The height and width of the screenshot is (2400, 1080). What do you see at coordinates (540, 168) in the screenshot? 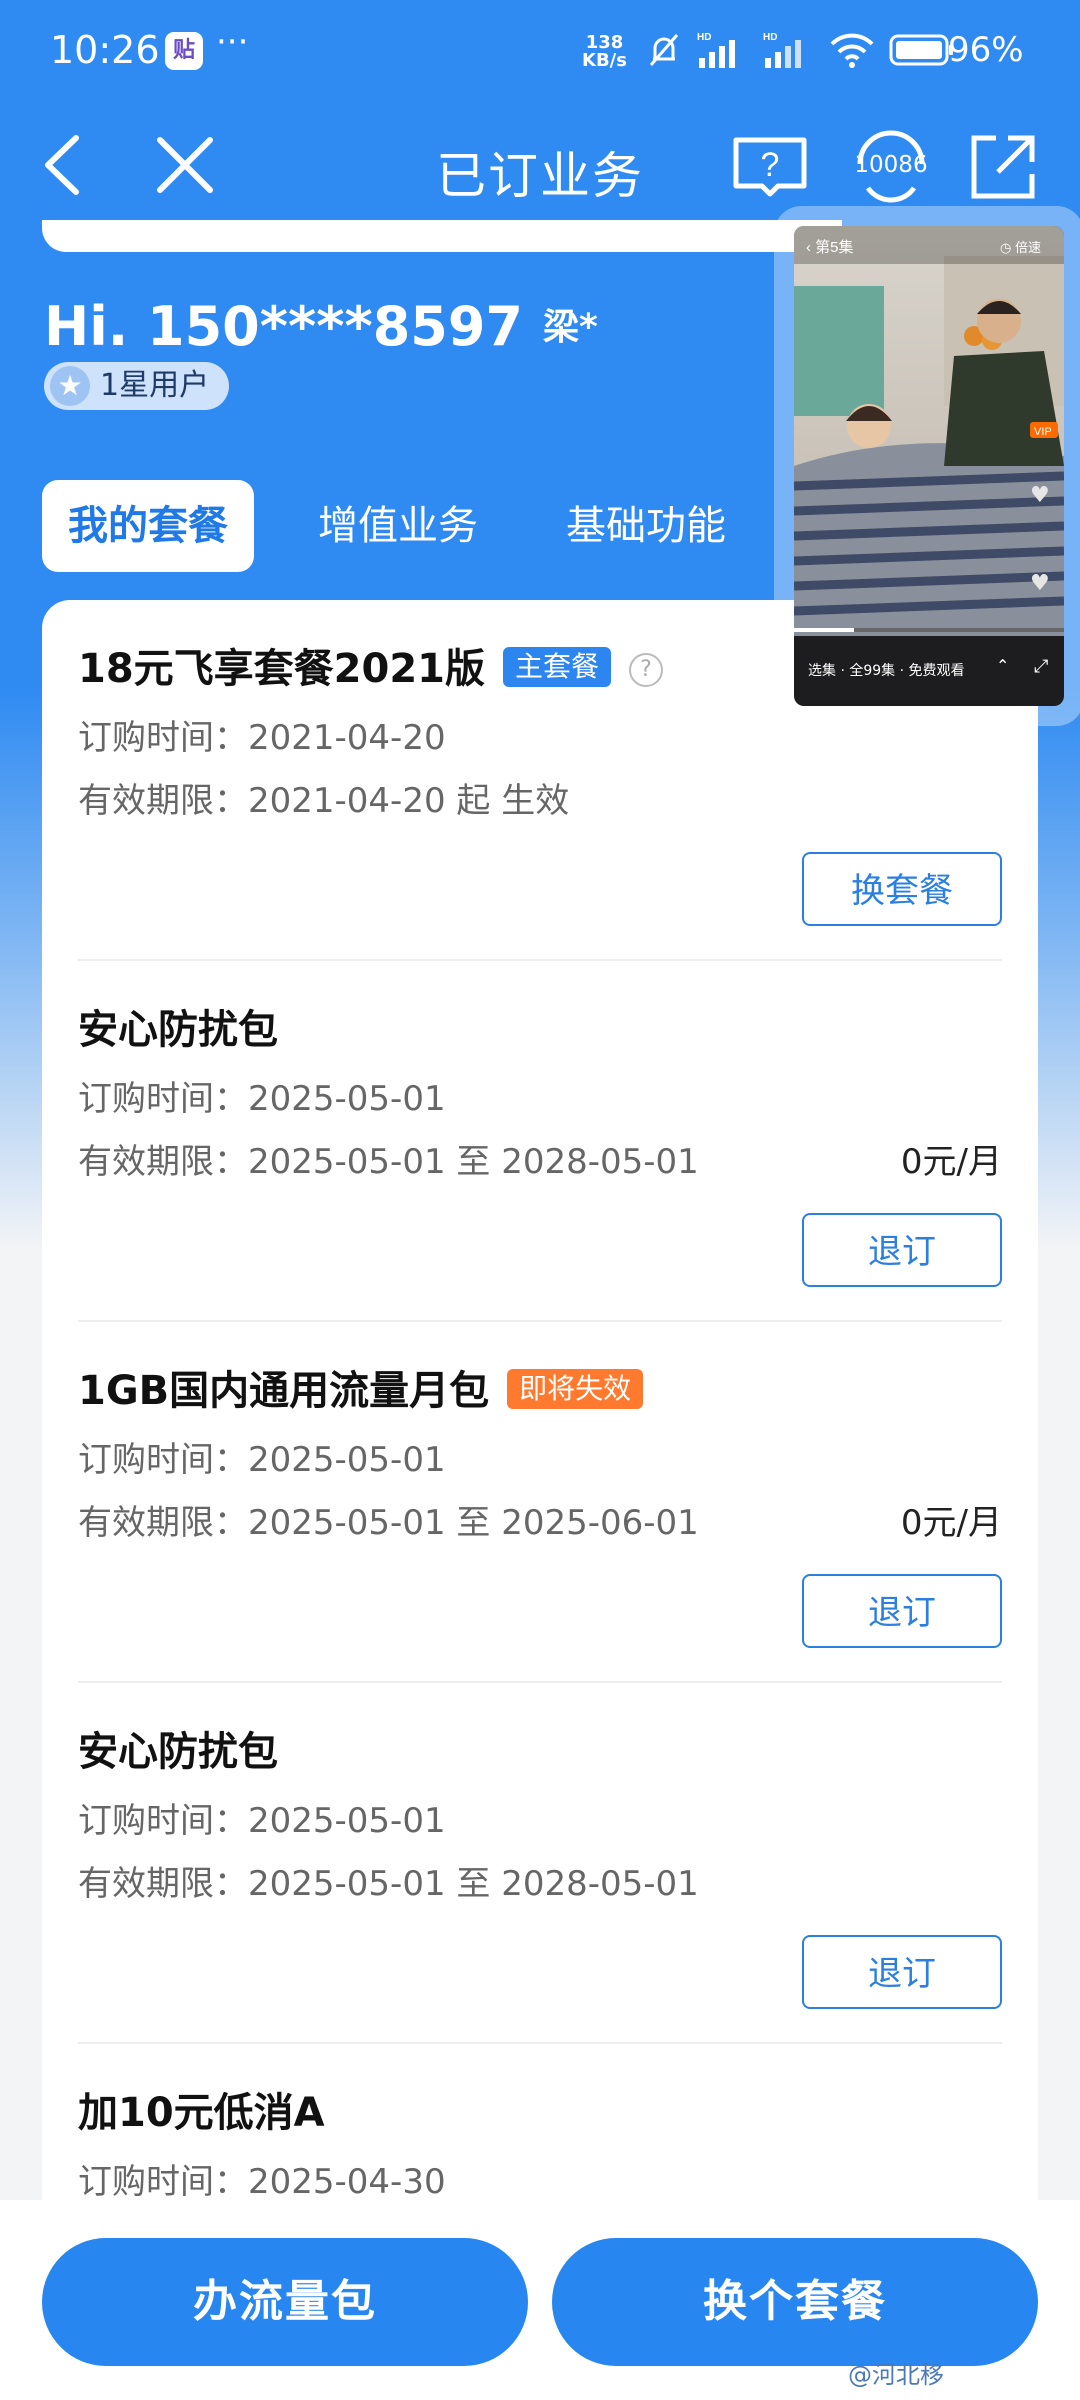
I see `nav-bar: 已订业务 ? 10086` at bounding box center [540, 168].